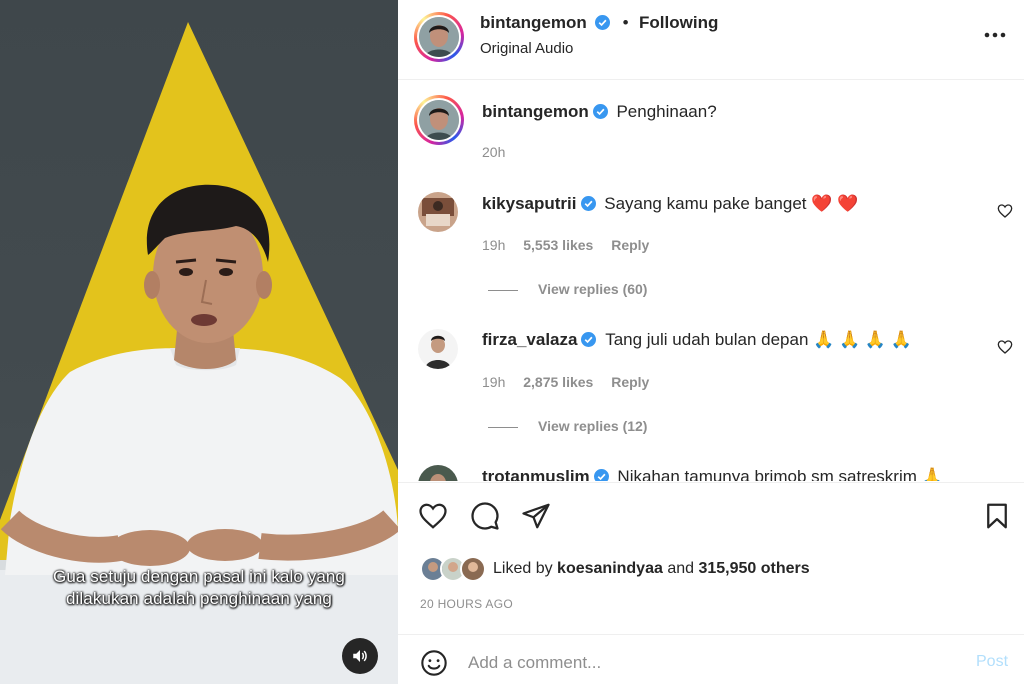  I want to click on caption-time: 20h, so click(494, 152).